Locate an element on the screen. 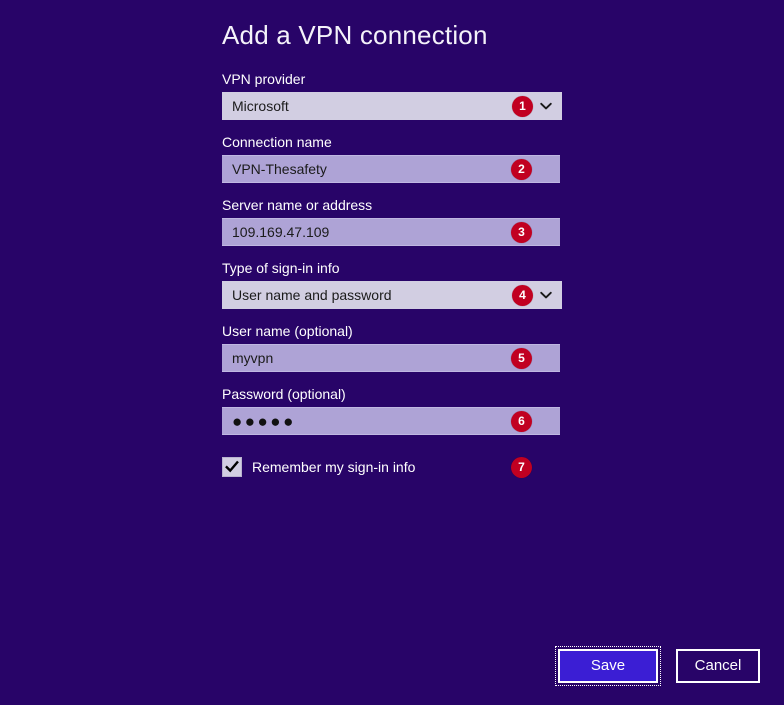 This screenshot has width=784, height=705. server-name-value: 109.169.47.109 is located at coordinates (281, 232).